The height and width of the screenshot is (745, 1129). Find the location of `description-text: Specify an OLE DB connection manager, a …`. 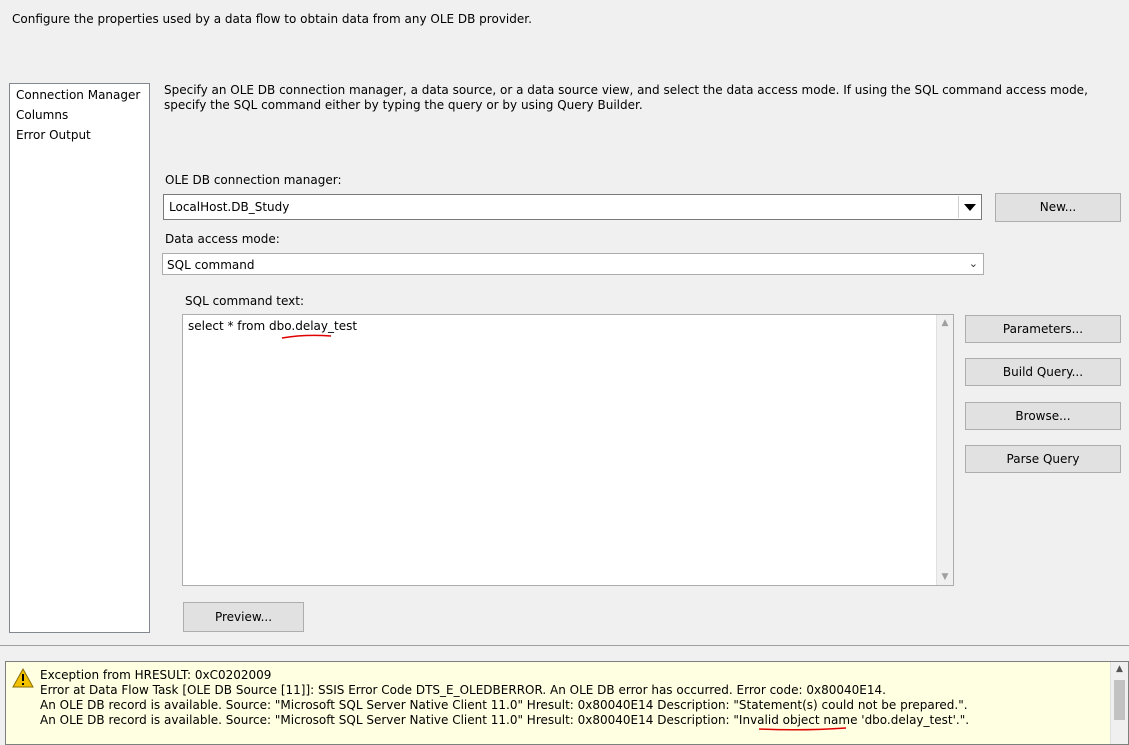

description-text: Specify an OLE DB connection manager, a … is located at coordinates (626, 97).